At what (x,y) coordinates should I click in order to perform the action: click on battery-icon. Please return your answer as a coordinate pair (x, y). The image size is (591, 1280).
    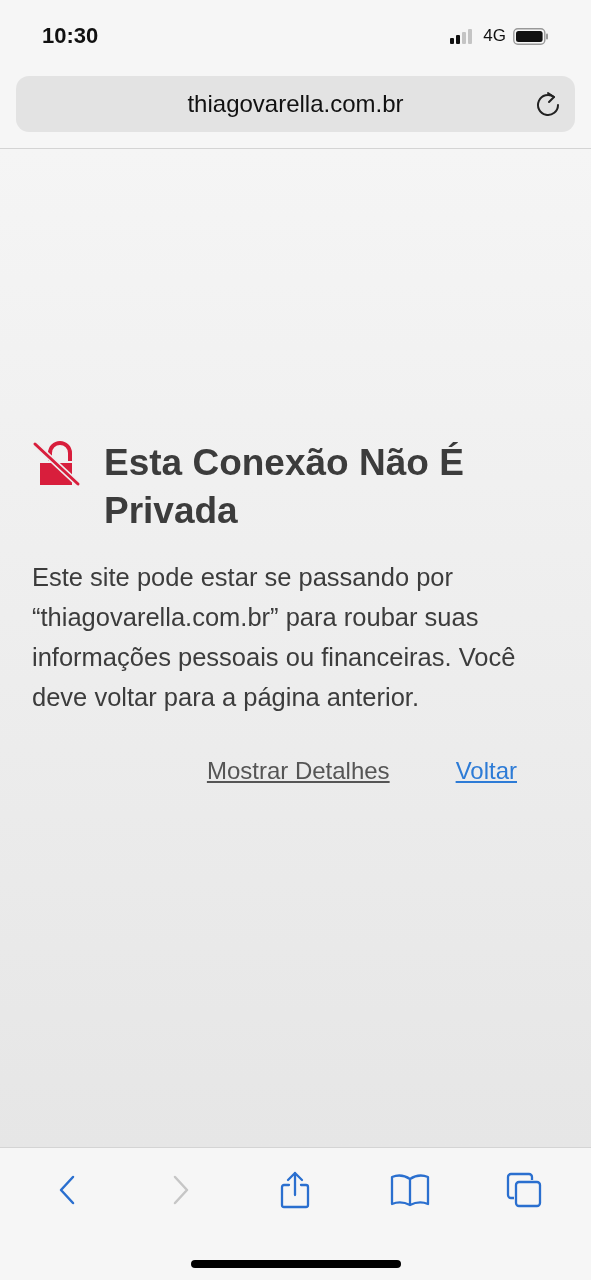
    Looking at the image, I should click on (531, 36).